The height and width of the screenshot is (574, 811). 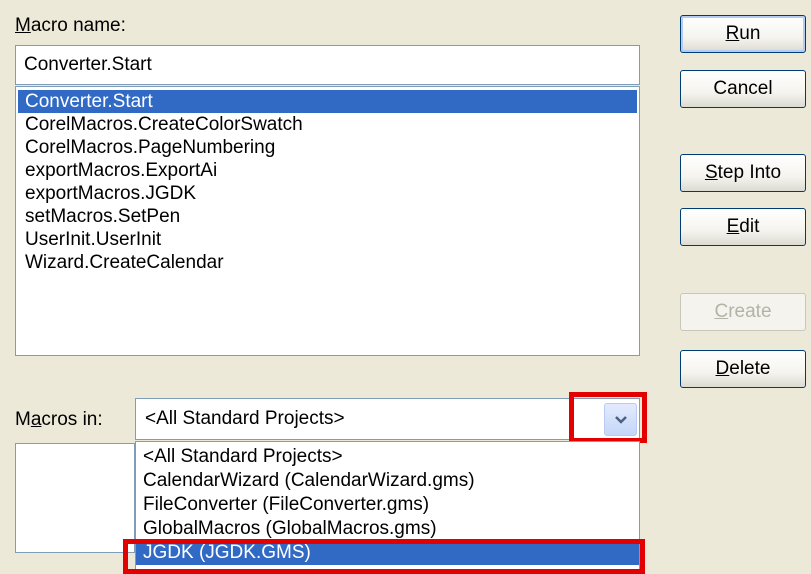 What do you see at coordinates (23, 25) in the screenshot?
I see `macro-name-label-hotkey: M` at bounding box center [23, 25].